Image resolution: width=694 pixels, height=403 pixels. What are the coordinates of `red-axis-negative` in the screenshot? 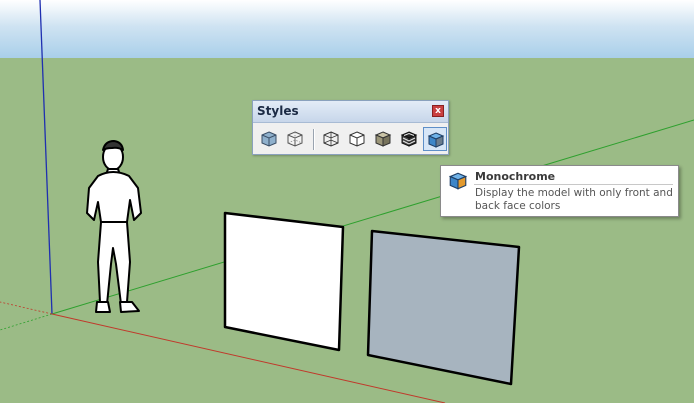 It's located at (26, 308).